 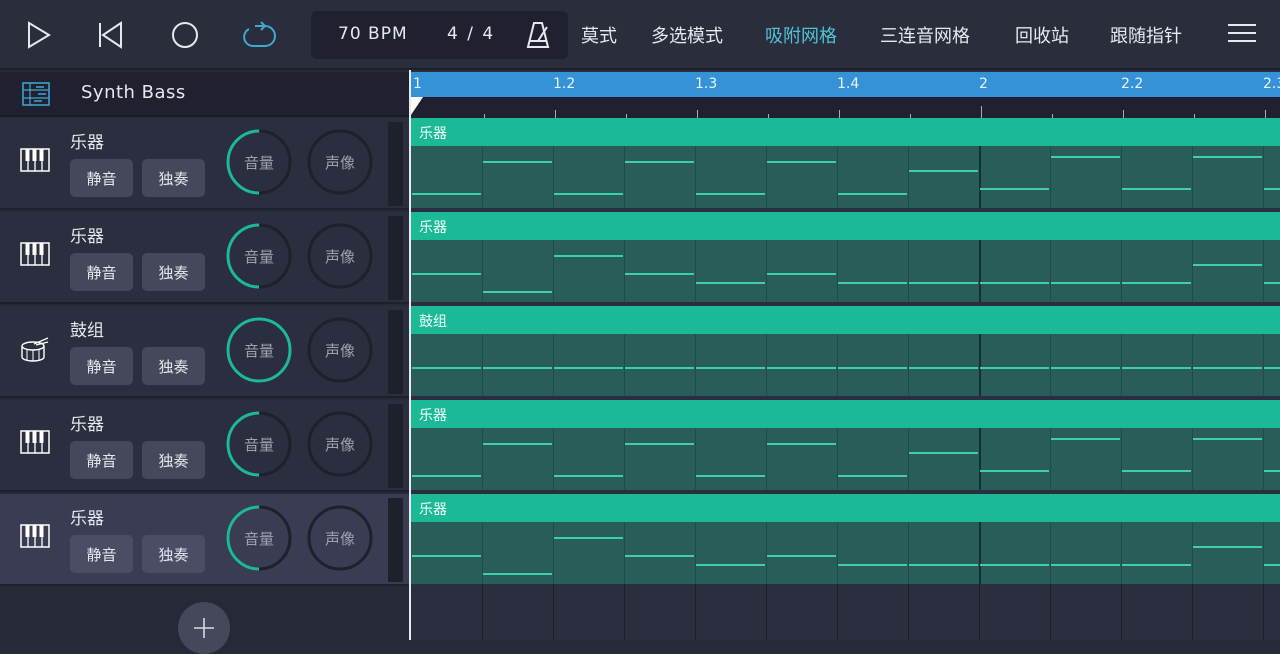 What do you see at coordinates (845, 84) in the screenshot?
I see `timeline-ruler: 1 1.2 1.3 1.4 2 2.2 2.3` at bounding box center [845, 84].